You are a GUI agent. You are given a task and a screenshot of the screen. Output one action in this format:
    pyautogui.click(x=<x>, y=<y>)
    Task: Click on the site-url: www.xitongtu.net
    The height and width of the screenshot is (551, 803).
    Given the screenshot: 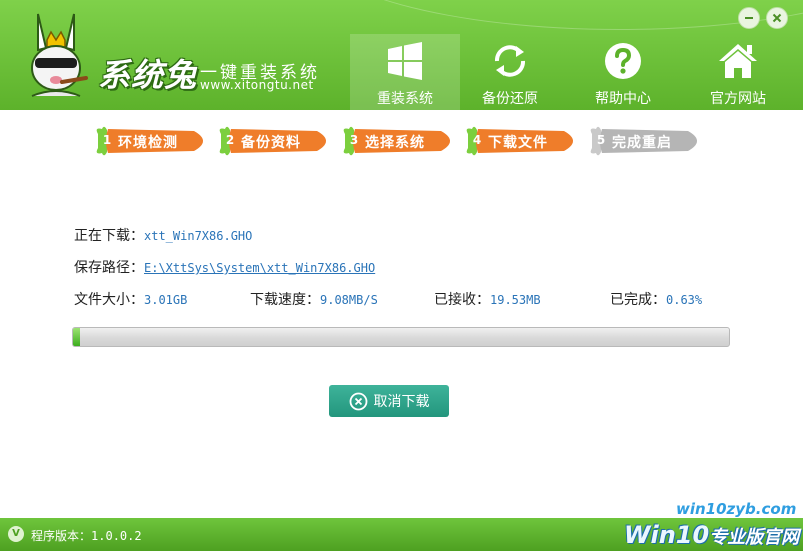 What is the action you would take?
    pyautogui.click(x=257, y=85)
    